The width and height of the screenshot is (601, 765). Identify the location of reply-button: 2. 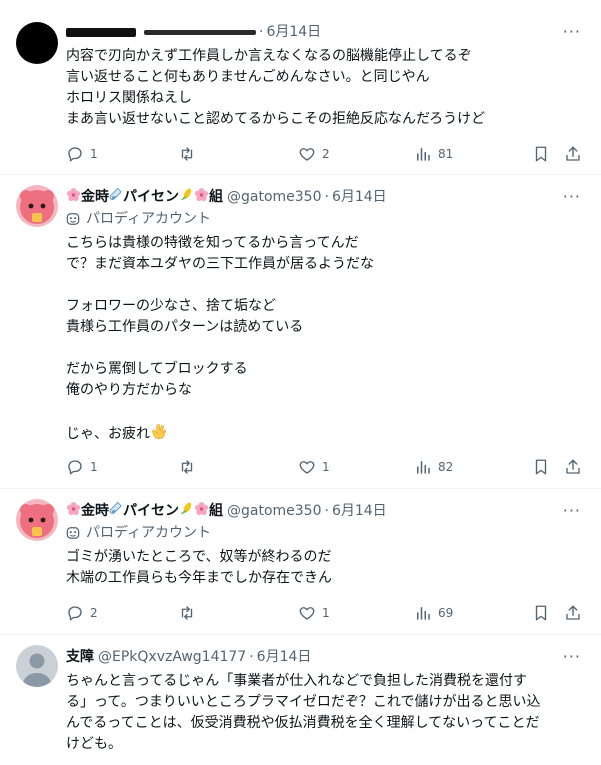
(82, 613).